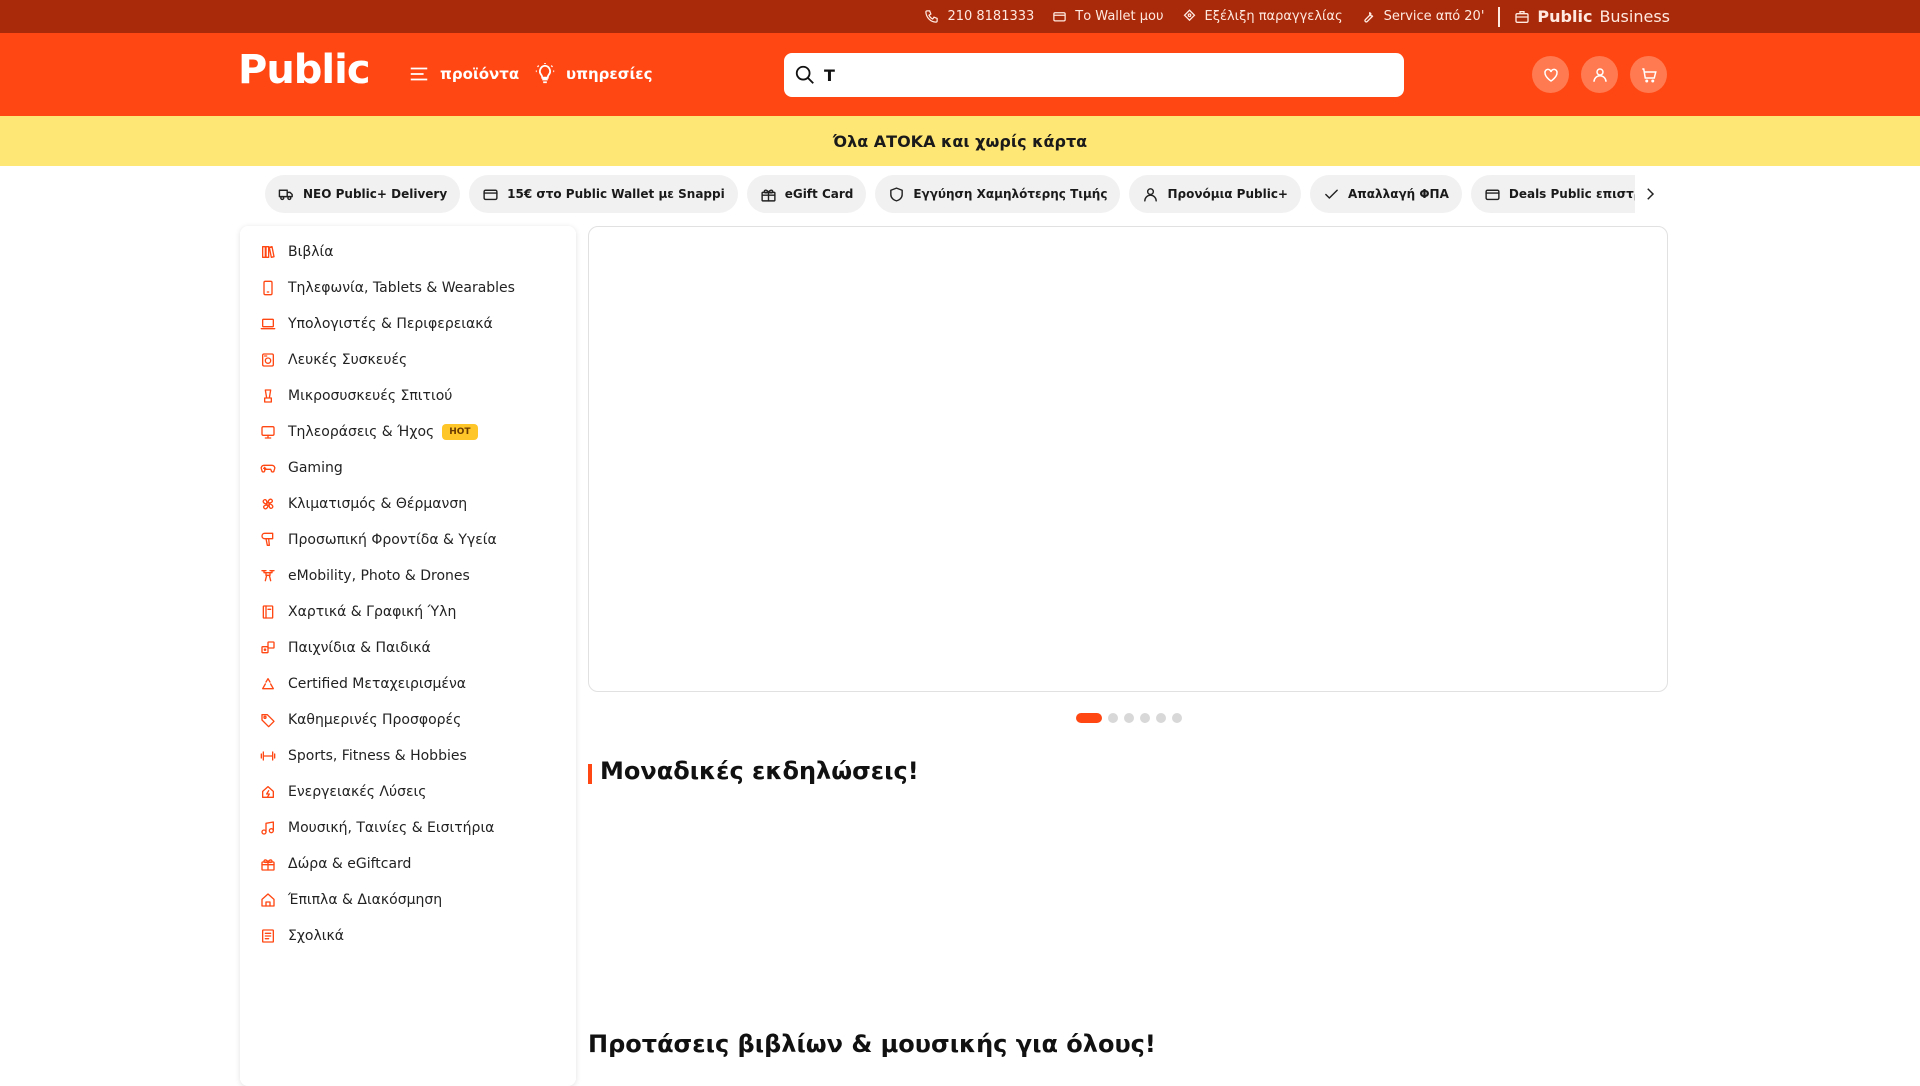 The width and height of the screenshot is (1920, 1086). I want to click on promo-text: Όλα ΑΤΟΚΑ και χωρίς κάρτα, so click(960, 141).